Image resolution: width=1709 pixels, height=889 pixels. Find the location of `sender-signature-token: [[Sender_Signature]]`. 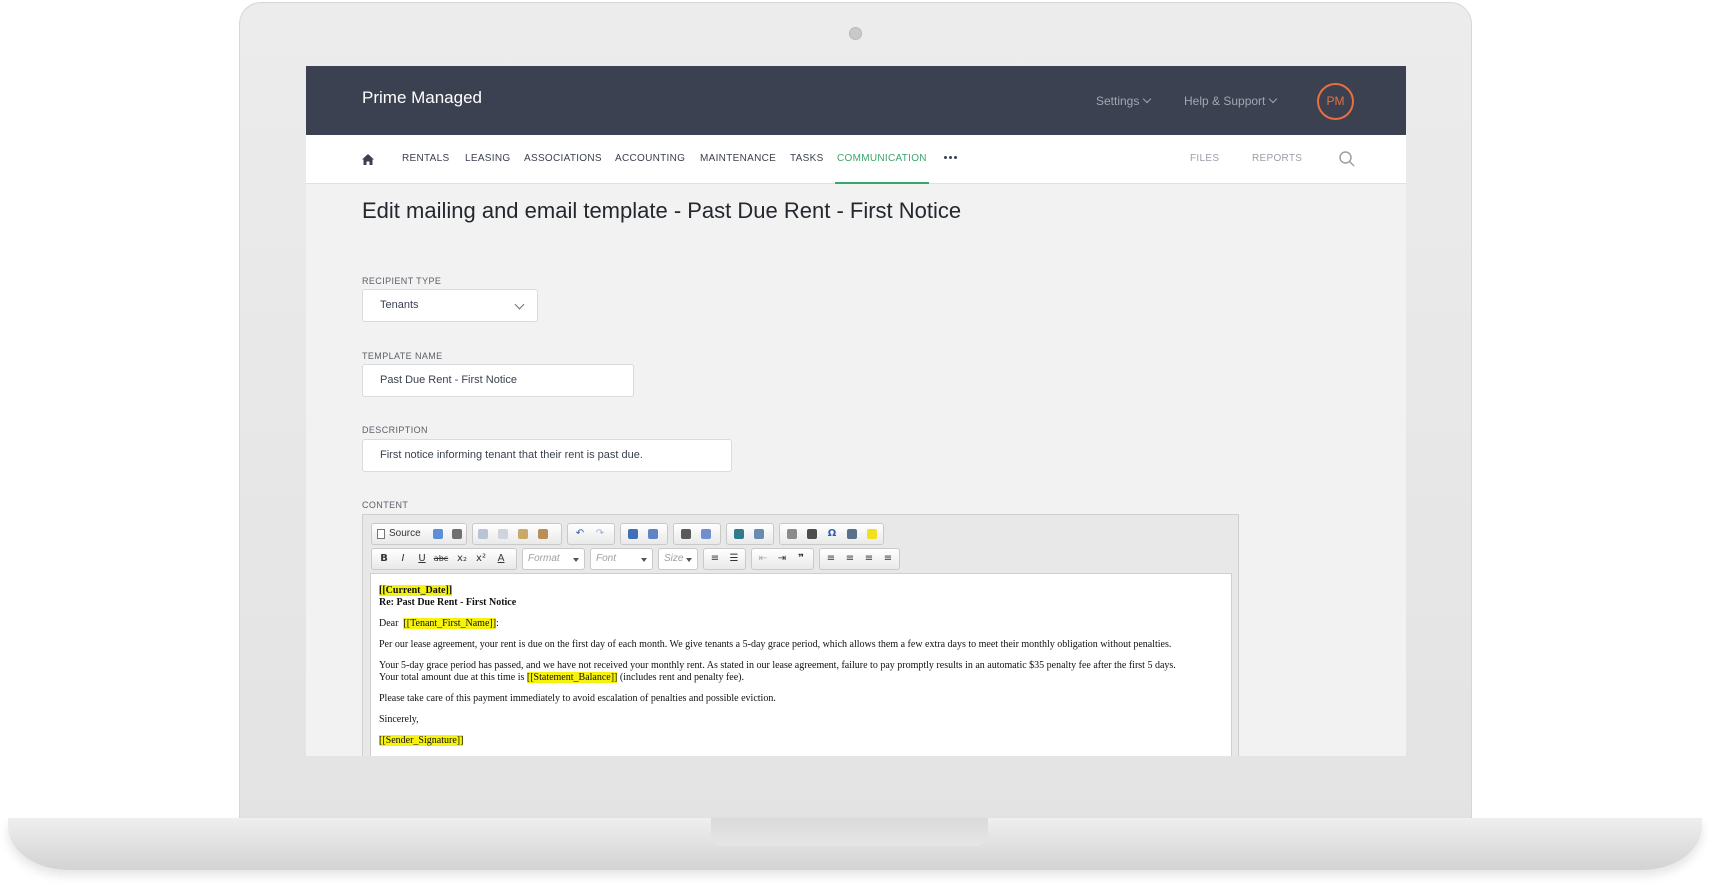

sender-signature-token: [[Sender_Signature]] is located at coordinates (421, 740).